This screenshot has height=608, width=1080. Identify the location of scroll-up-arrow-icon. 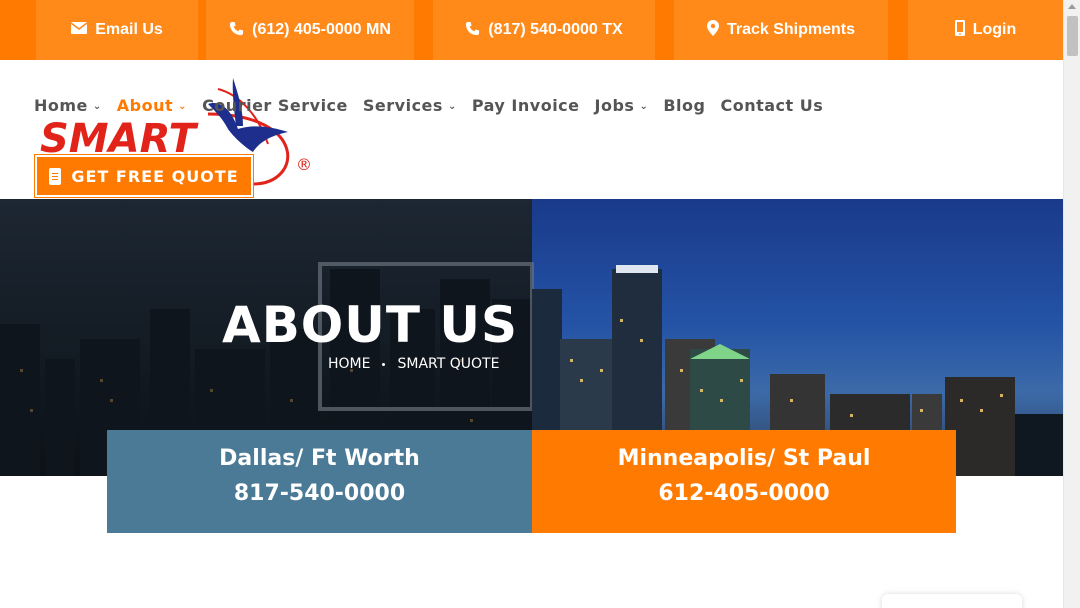
(1072, 6).